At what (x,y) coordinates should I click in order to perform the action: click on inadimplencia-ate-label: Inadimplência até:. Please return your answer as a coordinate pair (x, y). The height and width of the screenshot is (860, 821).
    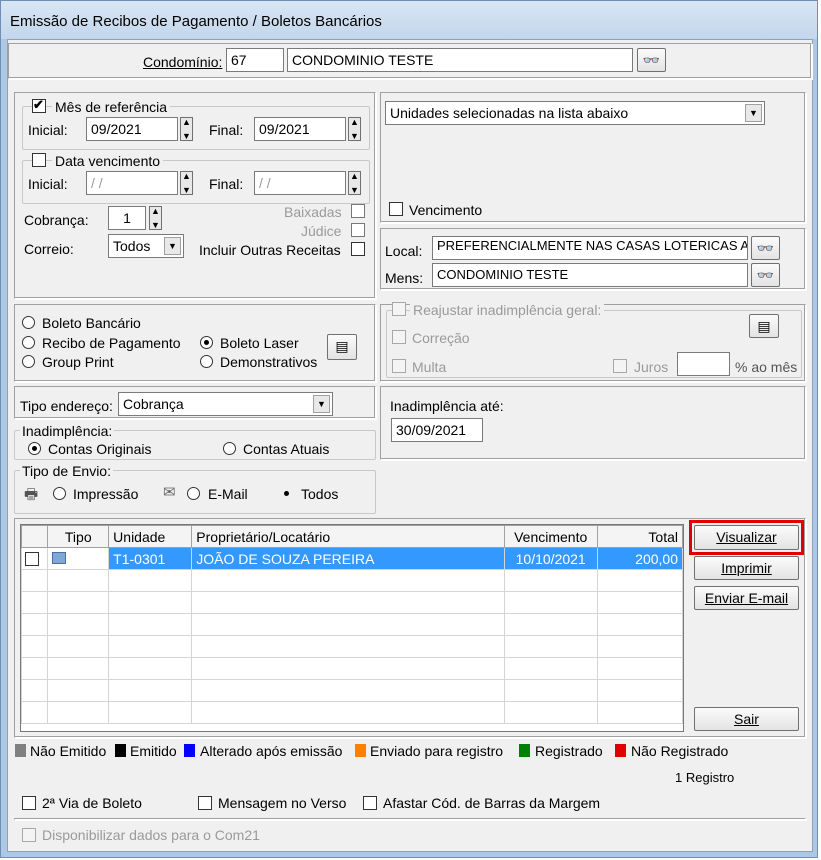
    Looking at the image, I should click on (447, 406).